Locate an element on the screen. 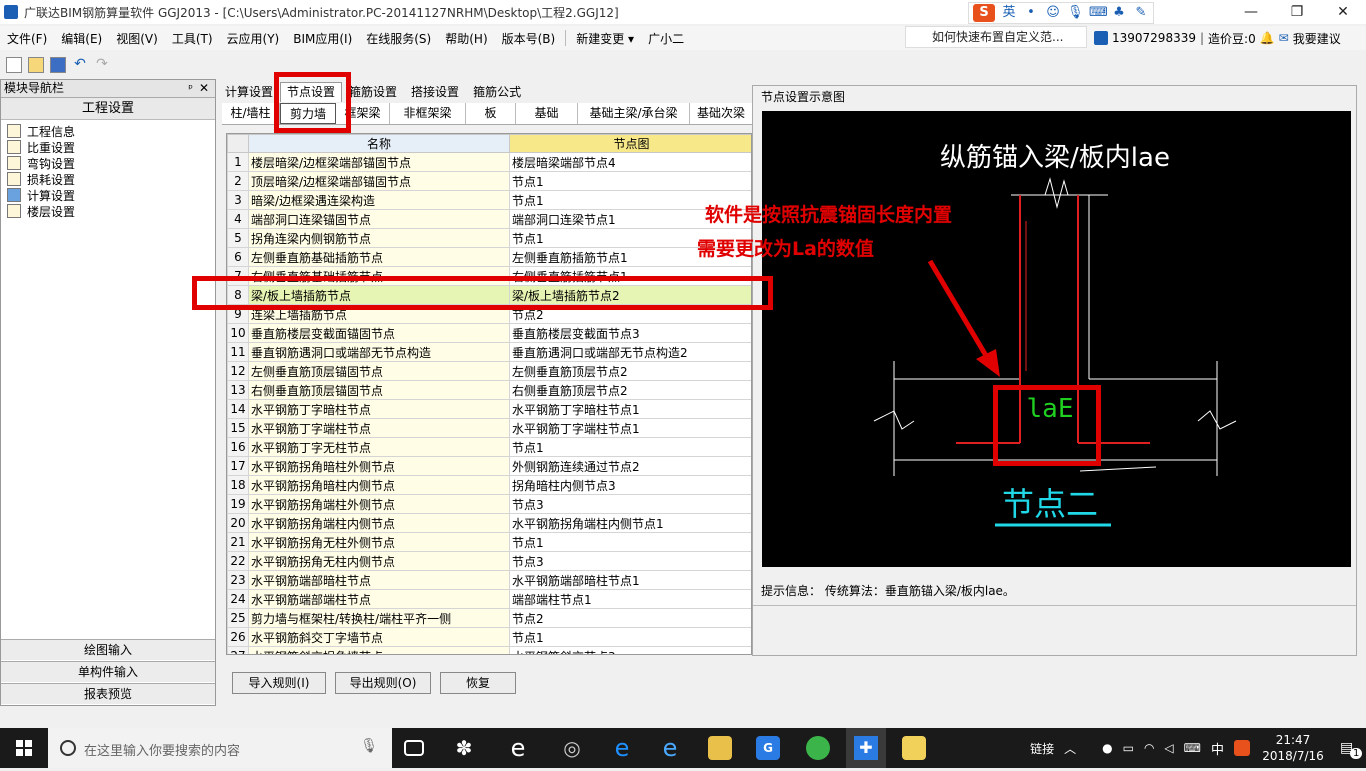  table-row: 18 水平钢筋拐角暗柱内侧节点 拐角暗柱内侧节点3 is located at coordinates (489, 485).